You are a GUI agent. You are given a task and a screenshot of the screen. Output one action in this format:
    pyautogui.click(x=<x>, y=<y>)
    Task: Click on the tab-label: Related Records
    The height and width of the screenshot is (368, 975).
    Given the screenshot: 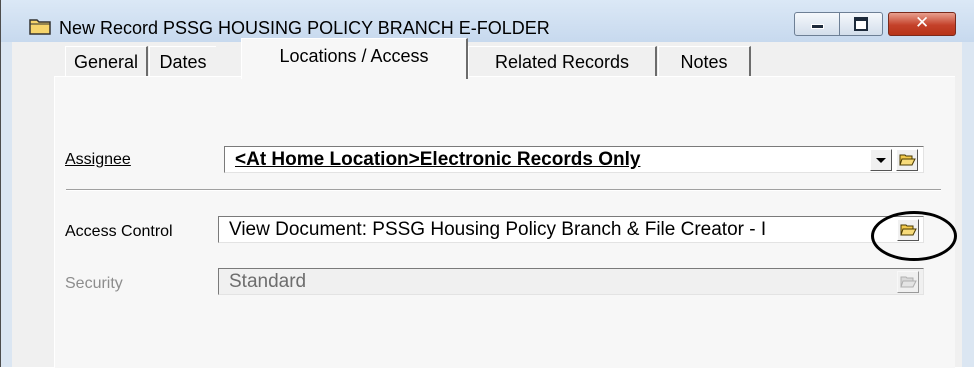 What is the action you would take?
    pyautogui.click(x=562, y=62)
    